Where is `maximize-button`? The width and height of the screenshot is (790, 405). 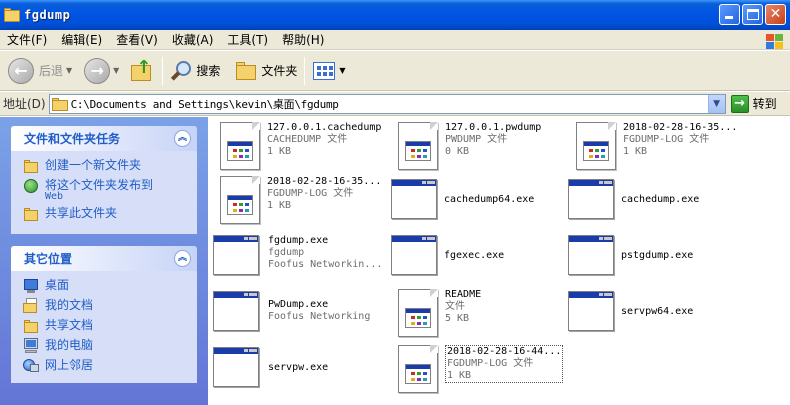 maximize-button is located at coordinates (752, 14).